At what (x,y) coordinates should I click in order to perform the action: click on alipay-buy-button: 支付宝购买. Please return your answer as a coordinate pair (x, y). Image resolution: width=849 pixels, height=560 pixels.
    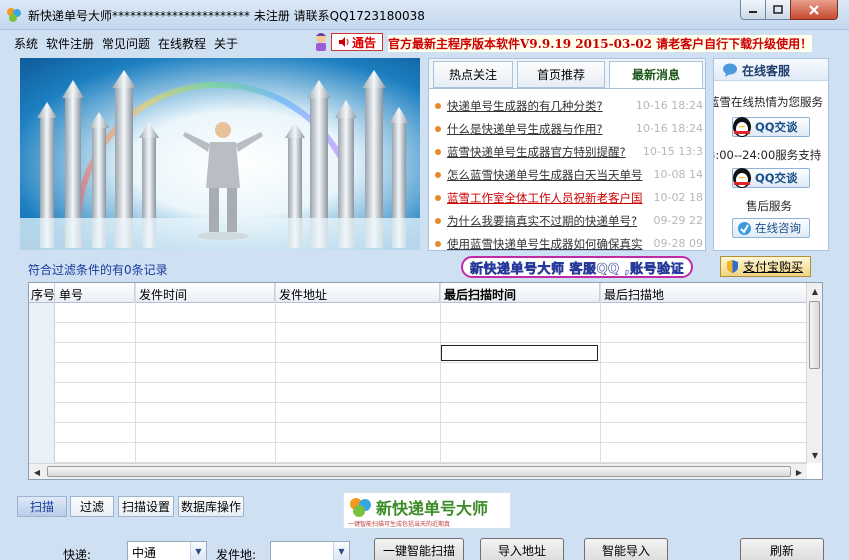
    Looking at the image, I should click on (765, 266).